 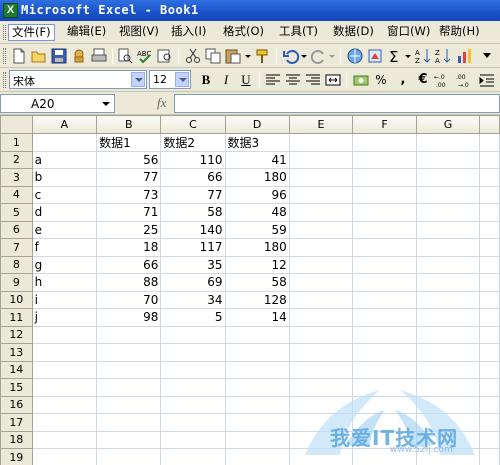 What do you see at coordinates (129, 124) in the screenshot?
I see `column-header-b: B` at bounding box center [129, 124].